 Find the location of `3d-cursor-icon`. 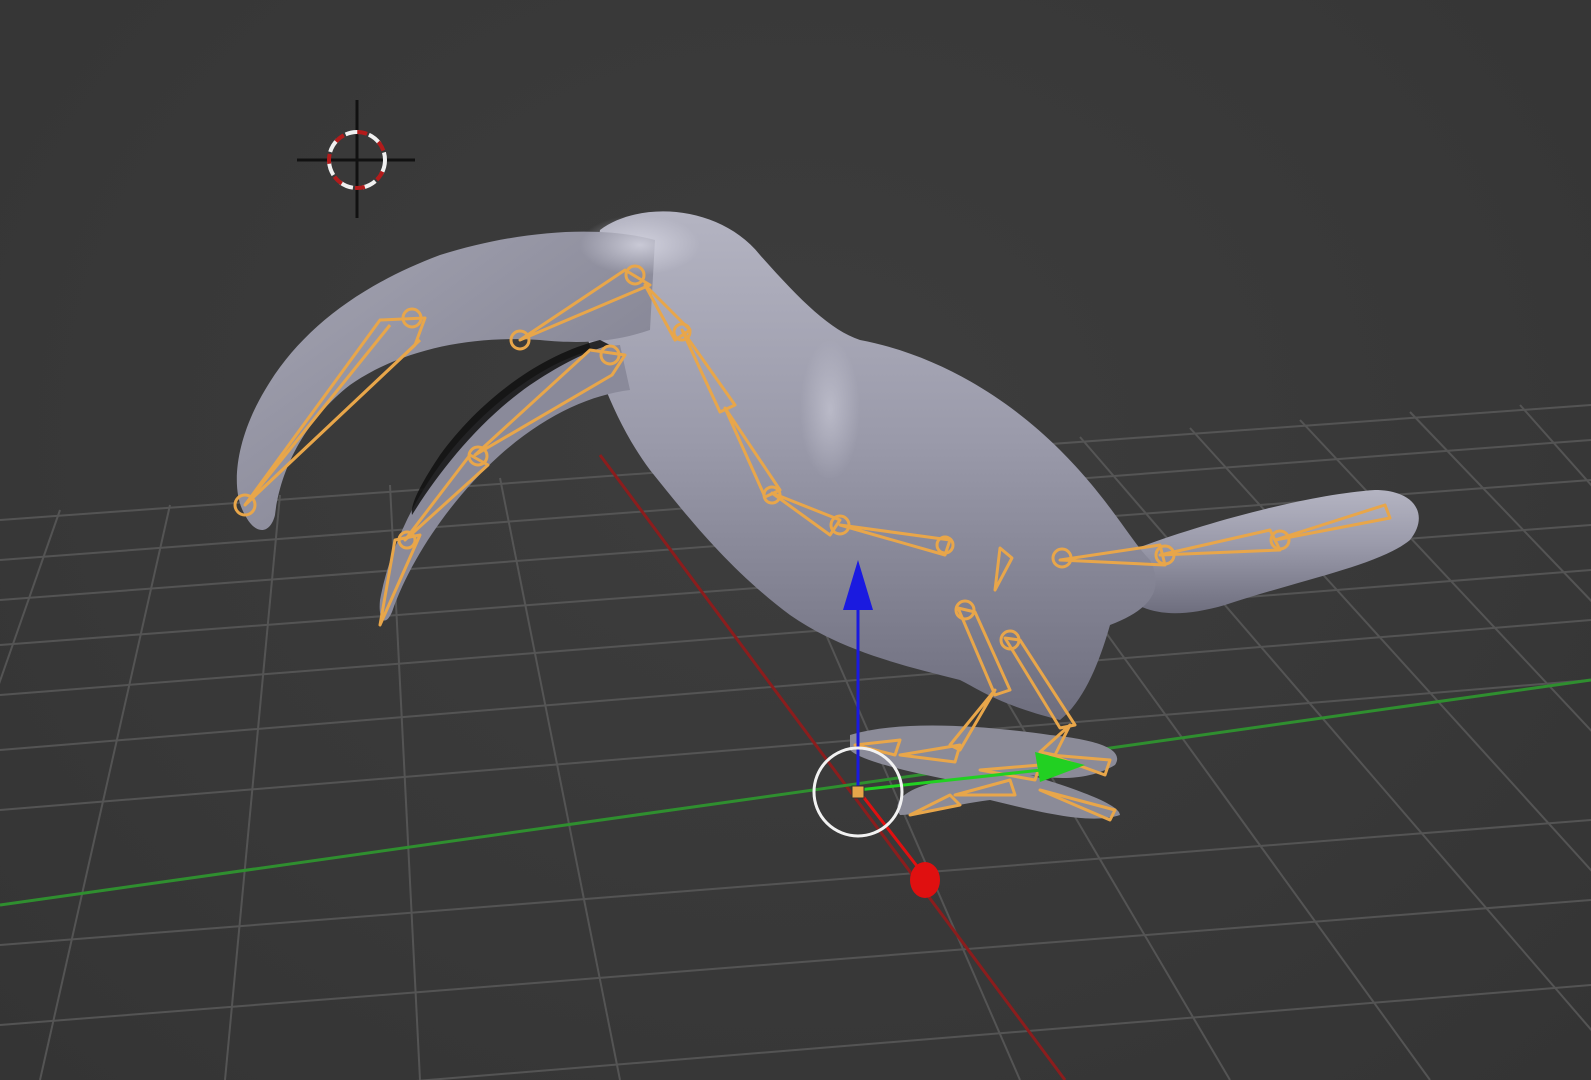

3d-cursor-icon is located at coordinates (356, 159).